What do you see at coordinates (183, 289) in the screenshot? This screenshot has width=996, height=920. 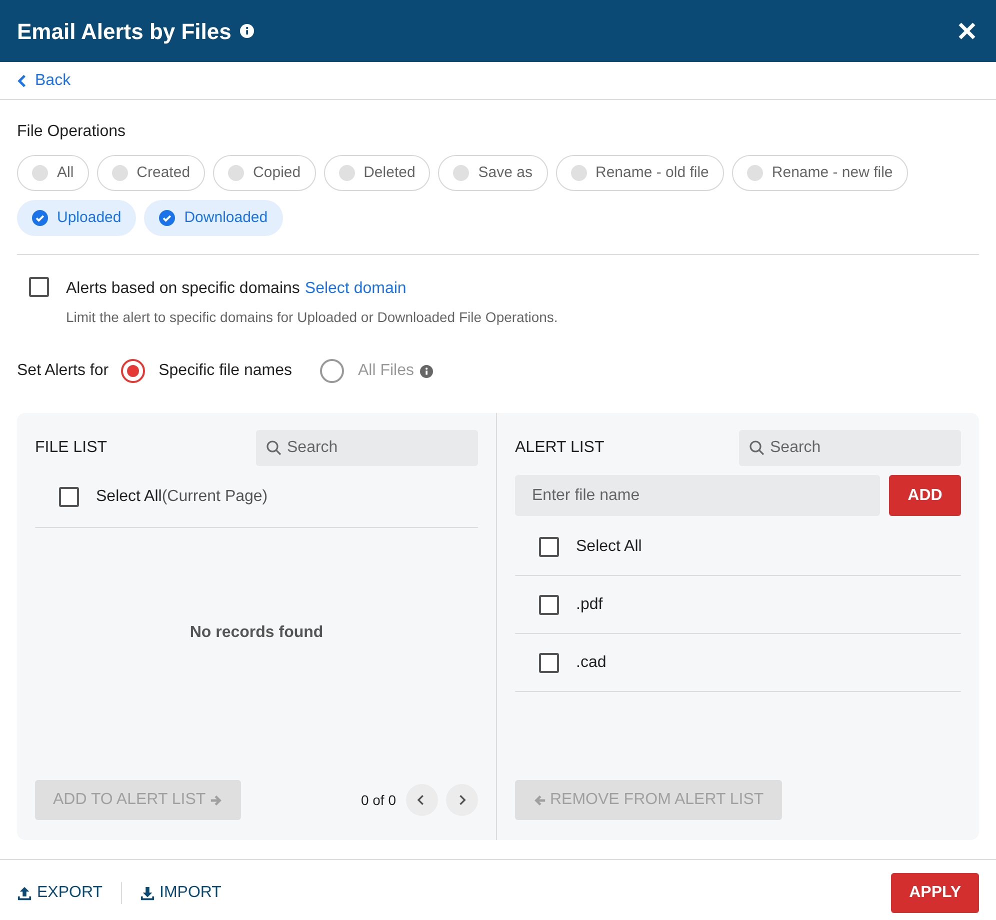 I see `checkbox-label: Alerts based on specific domains` at bounding box center [183, 289].